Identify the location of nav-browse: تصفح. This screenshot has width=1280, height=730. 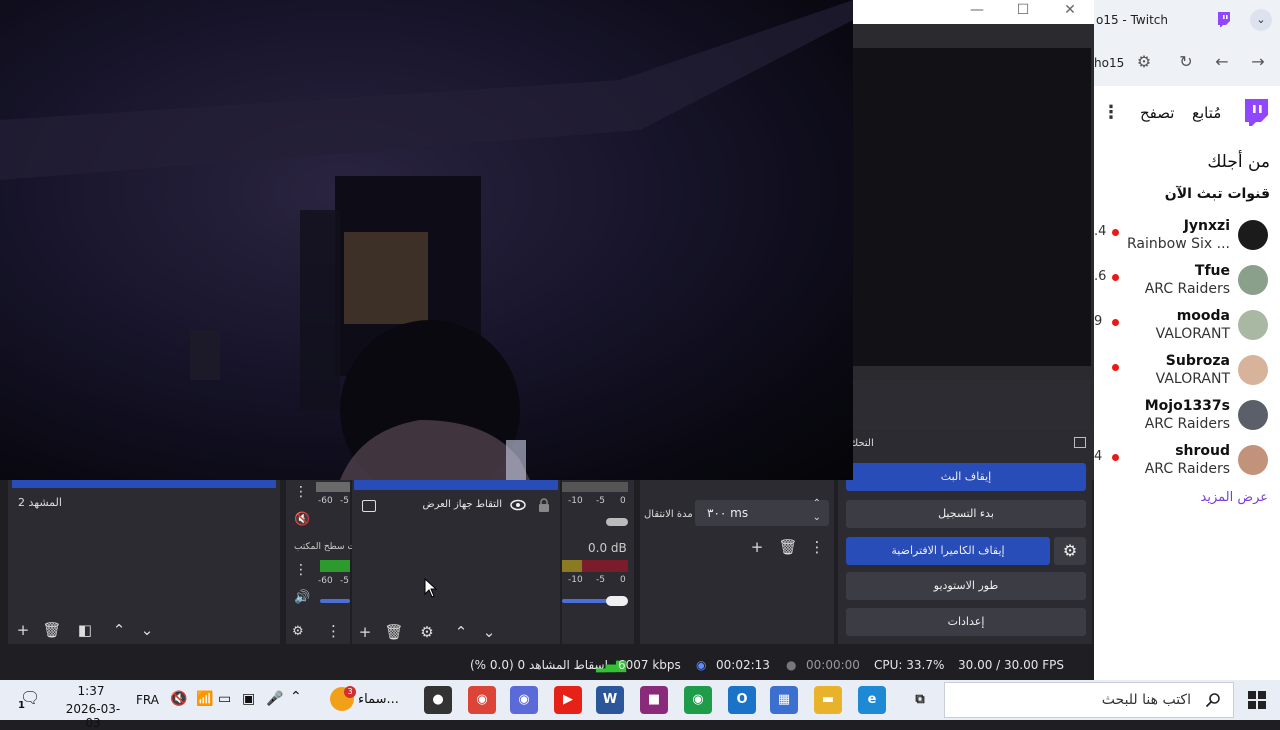
(1157, 113).